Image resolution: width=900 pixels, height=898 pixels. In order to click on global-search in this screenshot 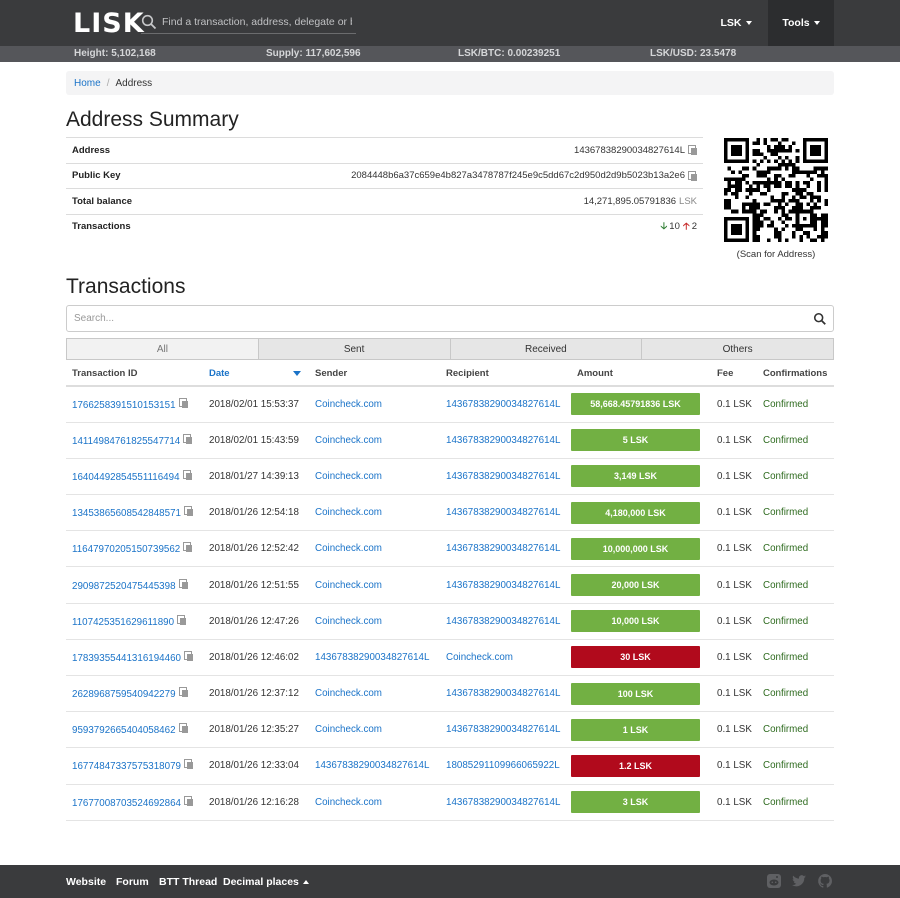, I will do `click(248, 22)`.